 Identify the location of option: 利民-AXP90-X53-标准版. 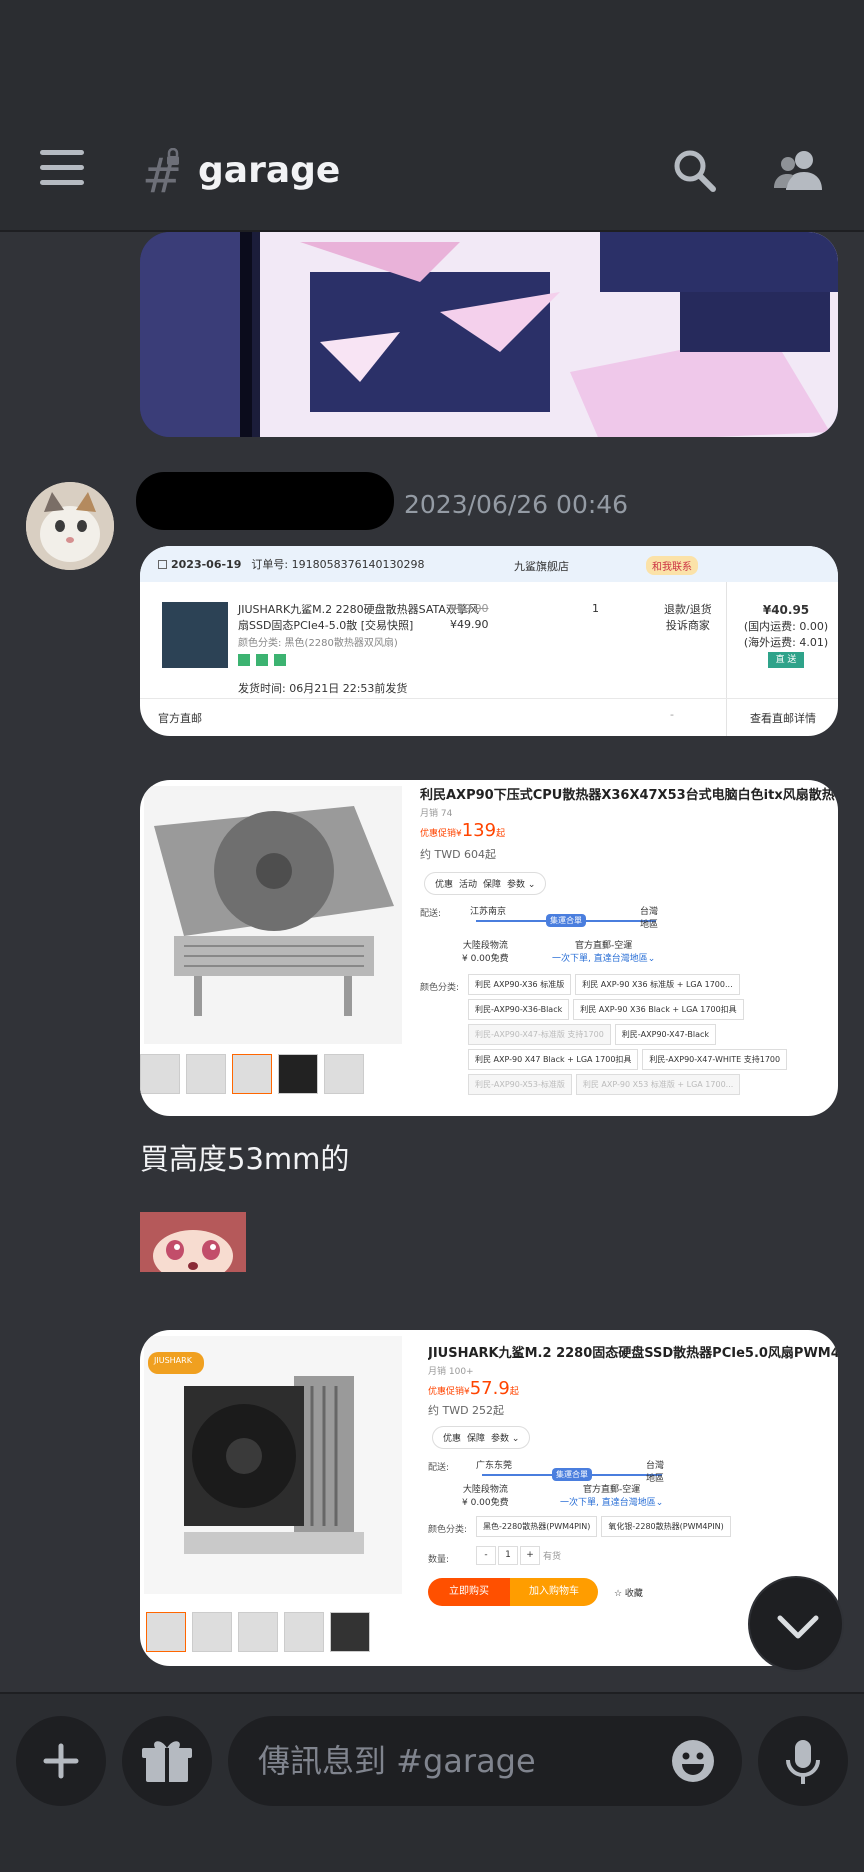
(520, 1084).